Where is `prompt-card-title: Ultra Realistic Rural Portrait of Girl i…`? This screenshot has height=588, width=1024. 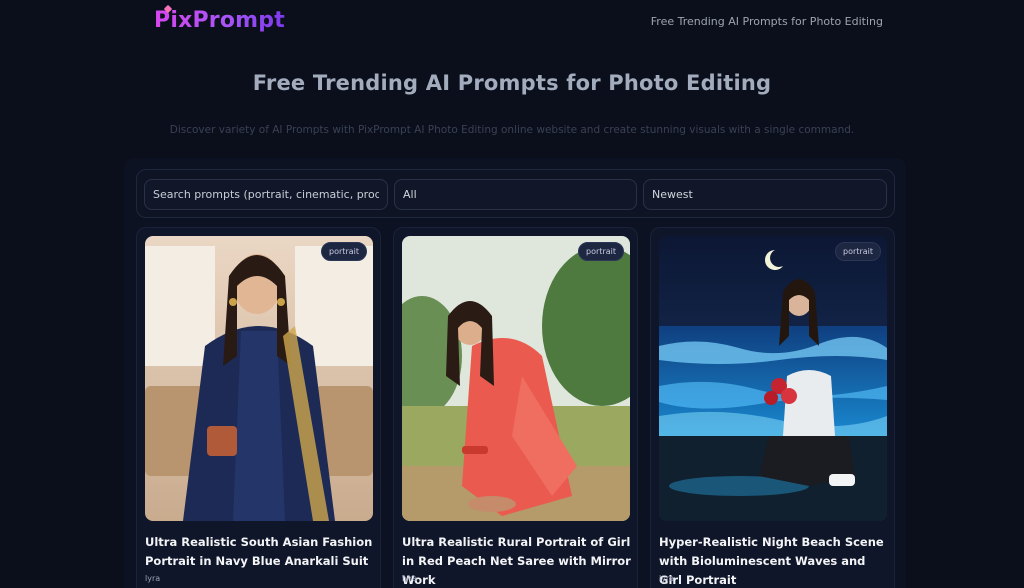 prompt-card-title: Ultra Realistic Rural Portrait of Girl i… is located at coordinates (518, 560).